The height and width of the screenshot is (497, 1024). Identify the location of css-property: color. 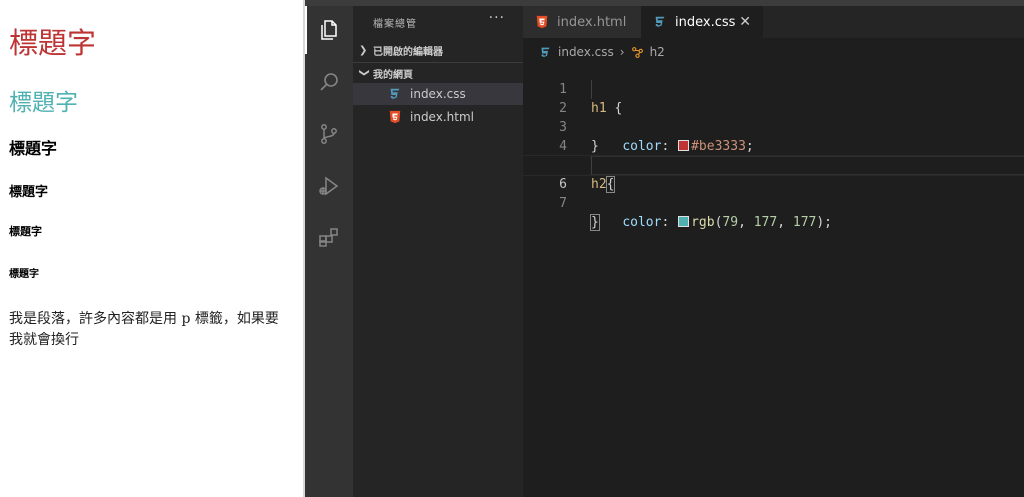
(642, 222).